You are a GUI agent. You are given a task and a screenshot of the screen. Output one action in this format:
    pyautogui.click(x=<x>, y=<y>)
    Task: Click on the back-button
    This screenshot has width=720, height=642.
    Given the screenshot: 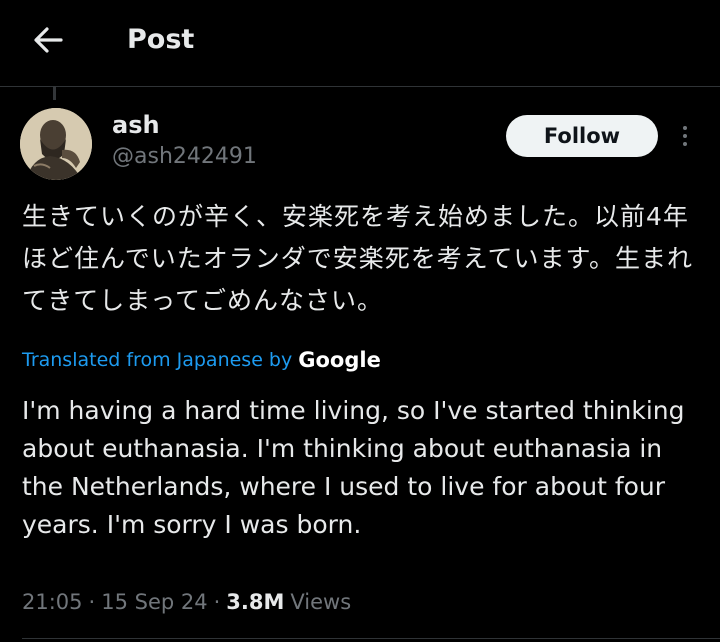 What is the action you would take?
    pyautogui.click(x=48, y=40)
    